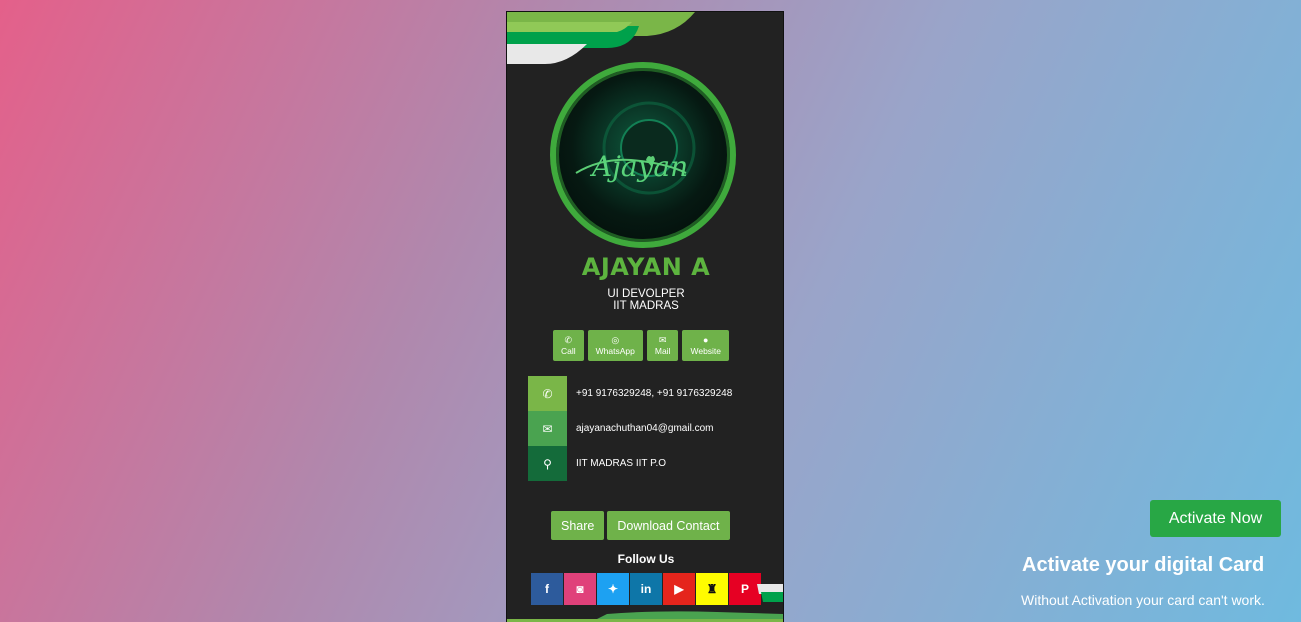 The width and height of the screenshot is (1301, 622). I want to click on profile-subtitle: UI DEVOLPER IIT MADRAS, so click(645, 300).